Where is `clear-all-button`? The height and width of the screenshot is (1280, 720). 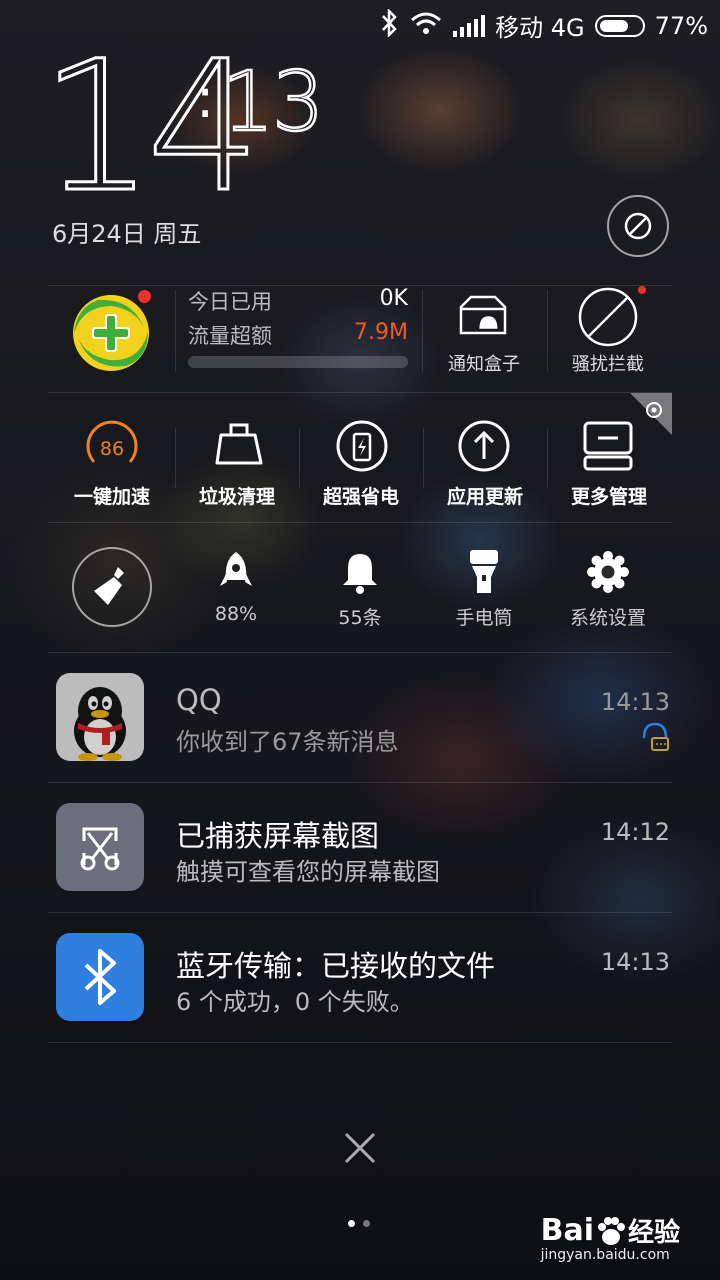 clear-all-button is located at coordinates (360, 1148).